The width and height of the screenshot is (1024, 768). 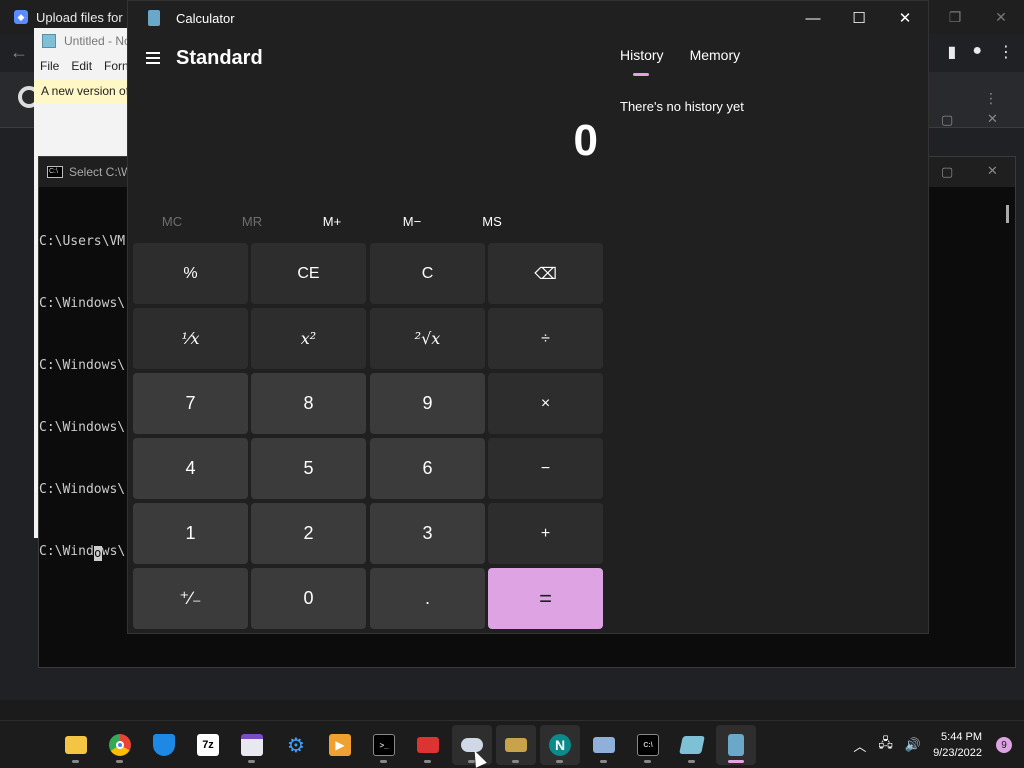 I want to click on taskbar-network, so click(x=604, y=745).